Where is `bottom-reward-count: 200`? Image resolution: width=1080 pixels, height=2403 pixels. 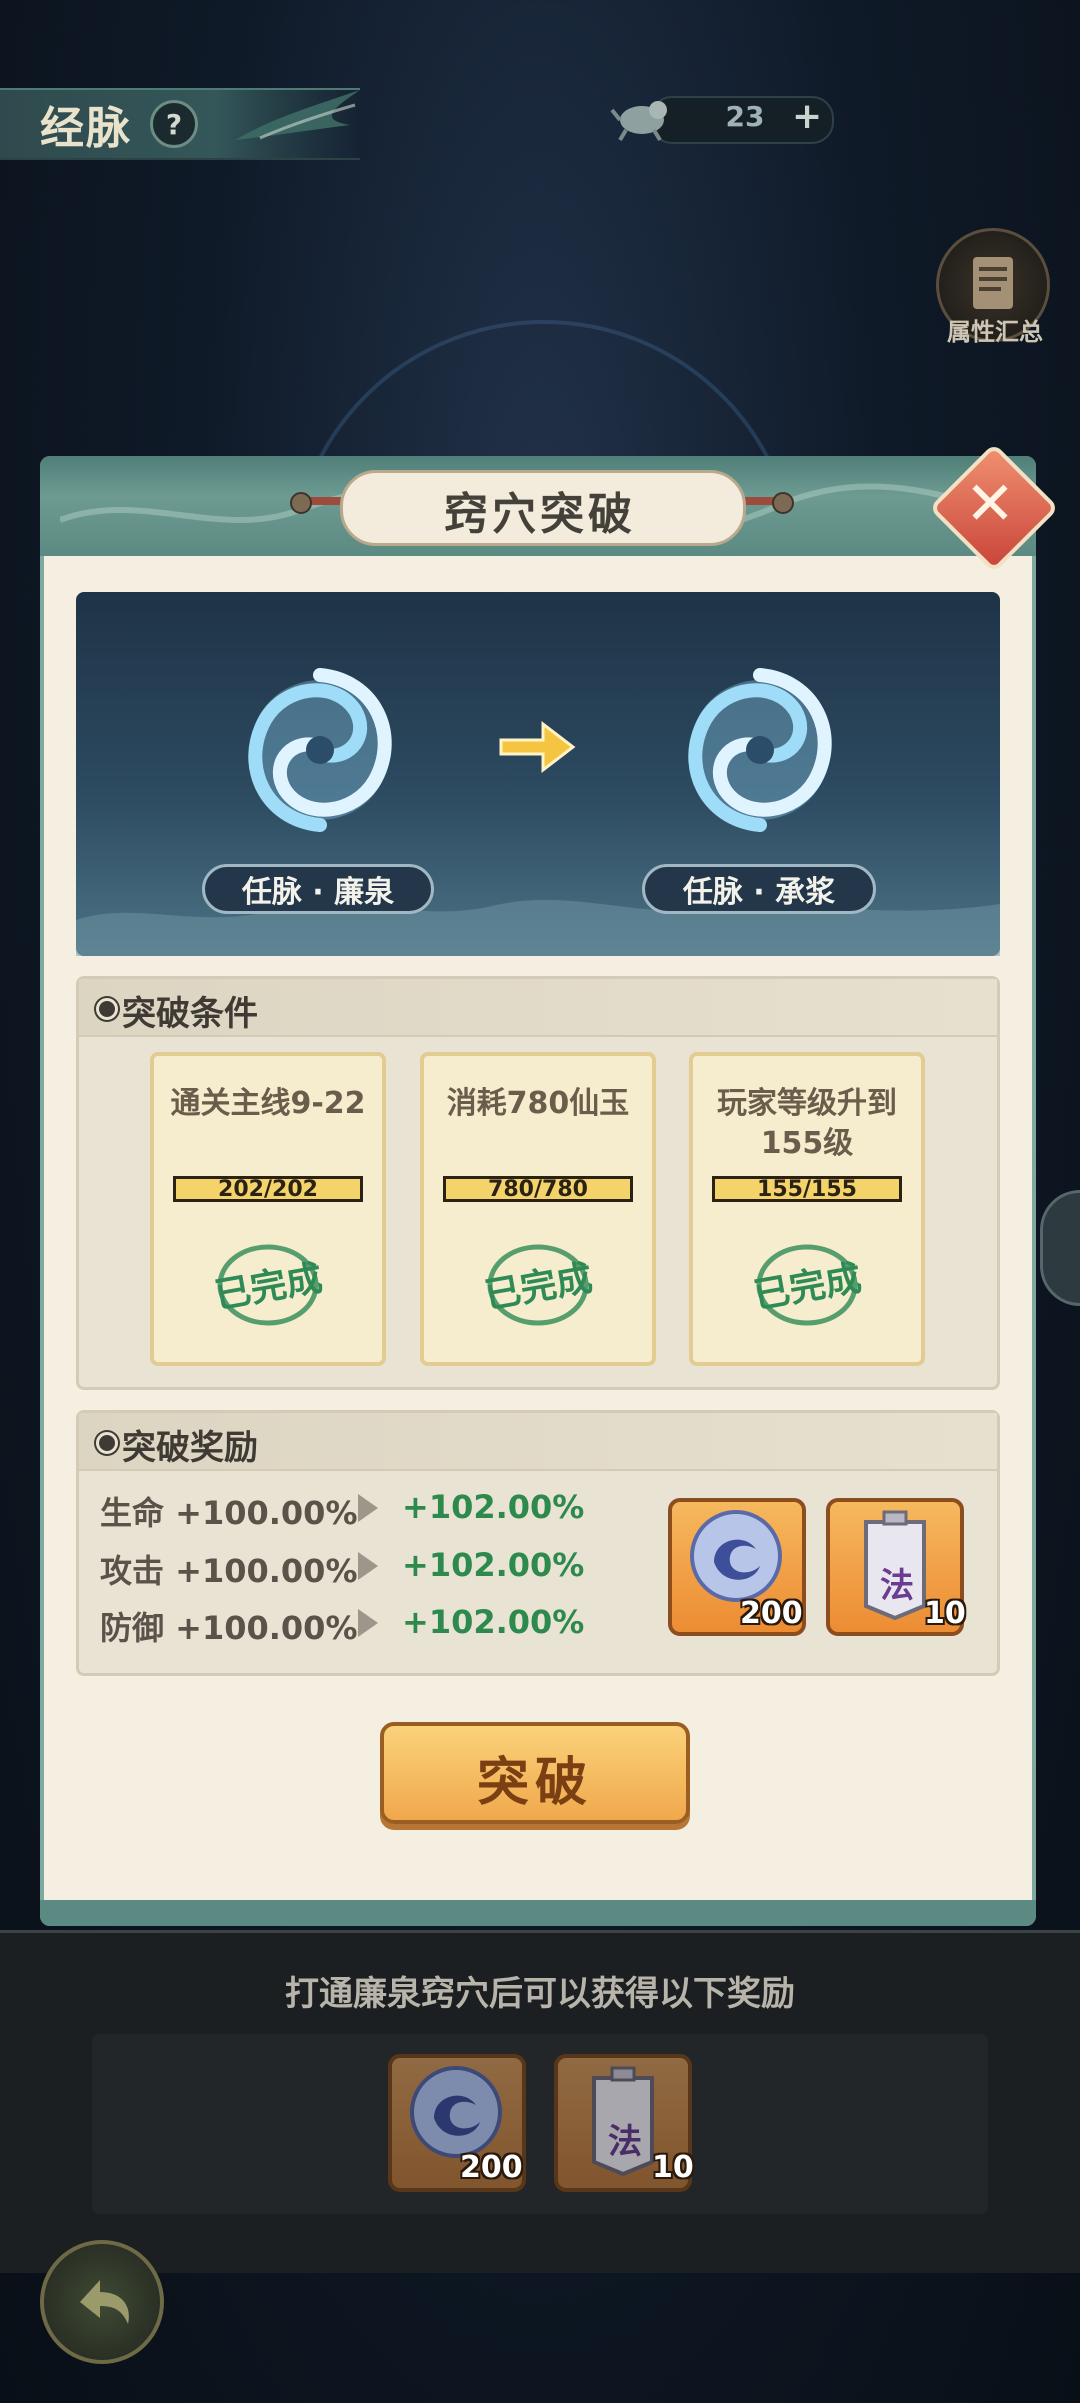 bottom-reward-count: 200 is located at coordinates (491, 2167).